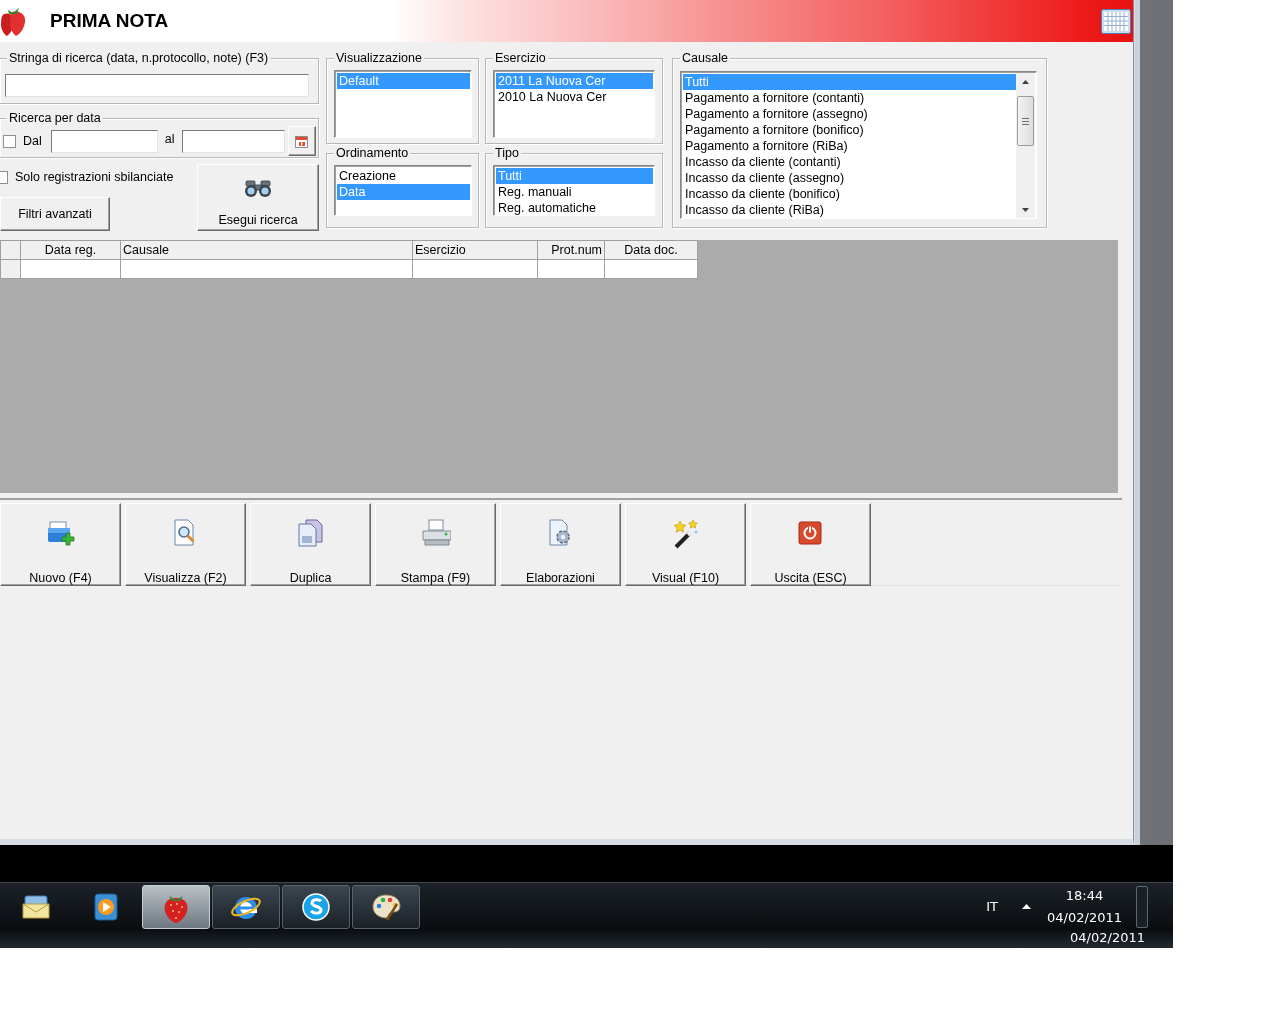  I want to click on toolbar-button: Visualizza (F2), so click(185, 544).